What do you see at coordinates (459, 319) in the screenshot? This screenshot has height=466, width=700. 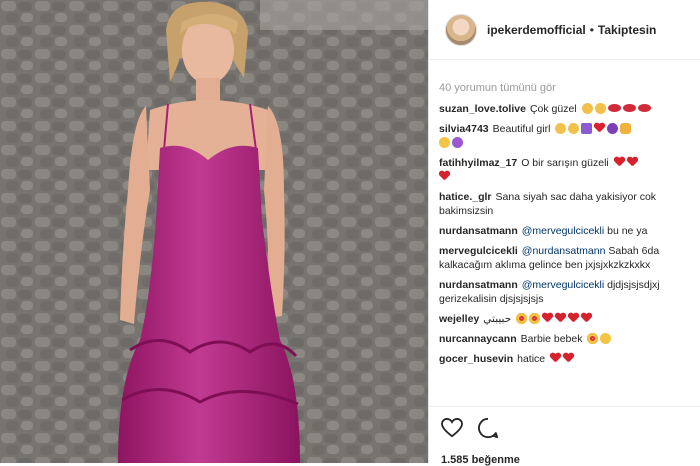 I see `comment-username: wejelley` at bounding box center [459, 319].